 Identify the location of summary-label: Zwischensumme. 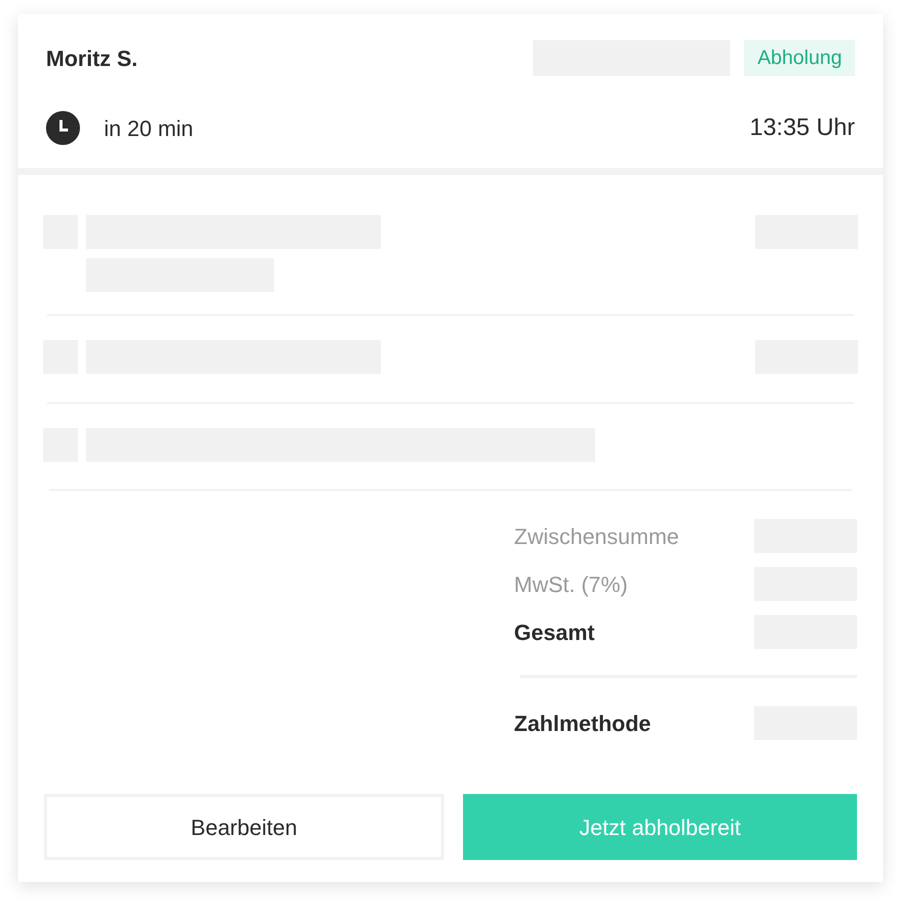
(597, 536).